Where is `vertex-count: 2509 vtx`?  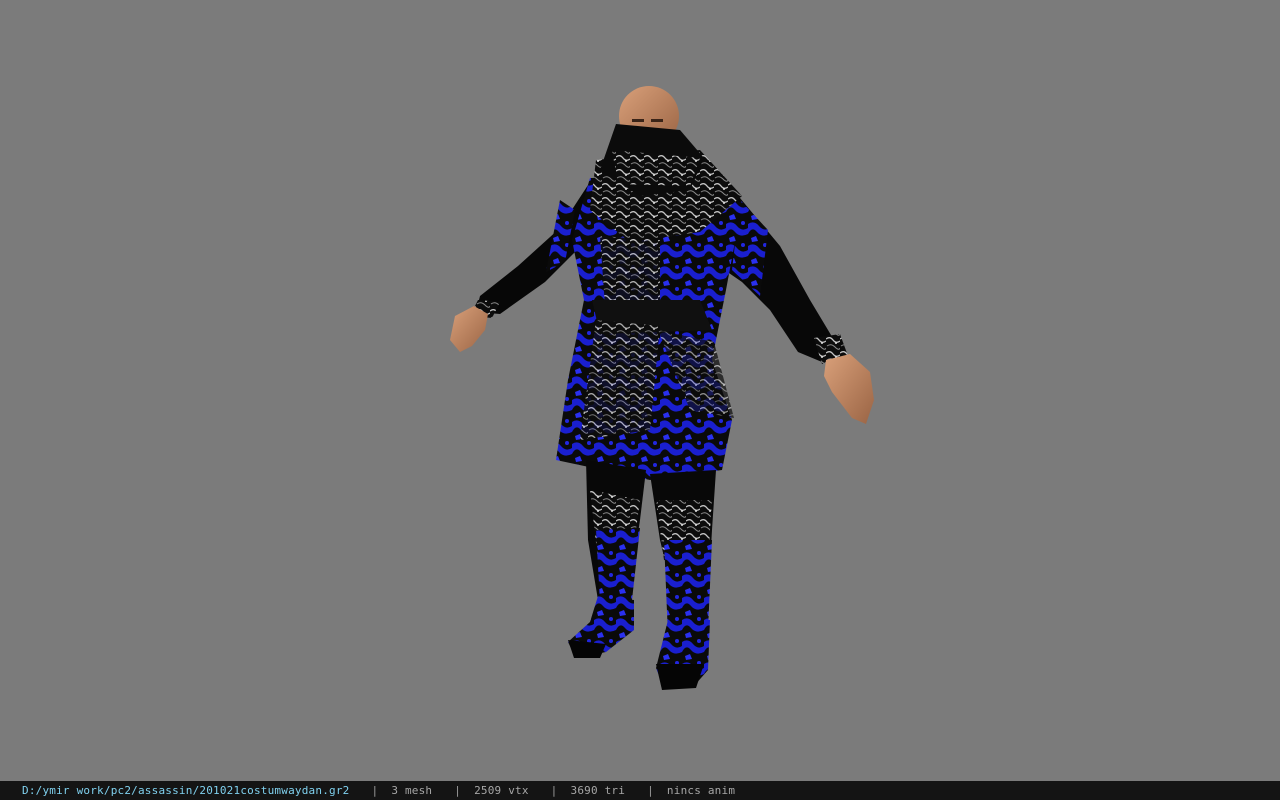
vertex-count: 2509 vtx is located at coordinates (501, 790).